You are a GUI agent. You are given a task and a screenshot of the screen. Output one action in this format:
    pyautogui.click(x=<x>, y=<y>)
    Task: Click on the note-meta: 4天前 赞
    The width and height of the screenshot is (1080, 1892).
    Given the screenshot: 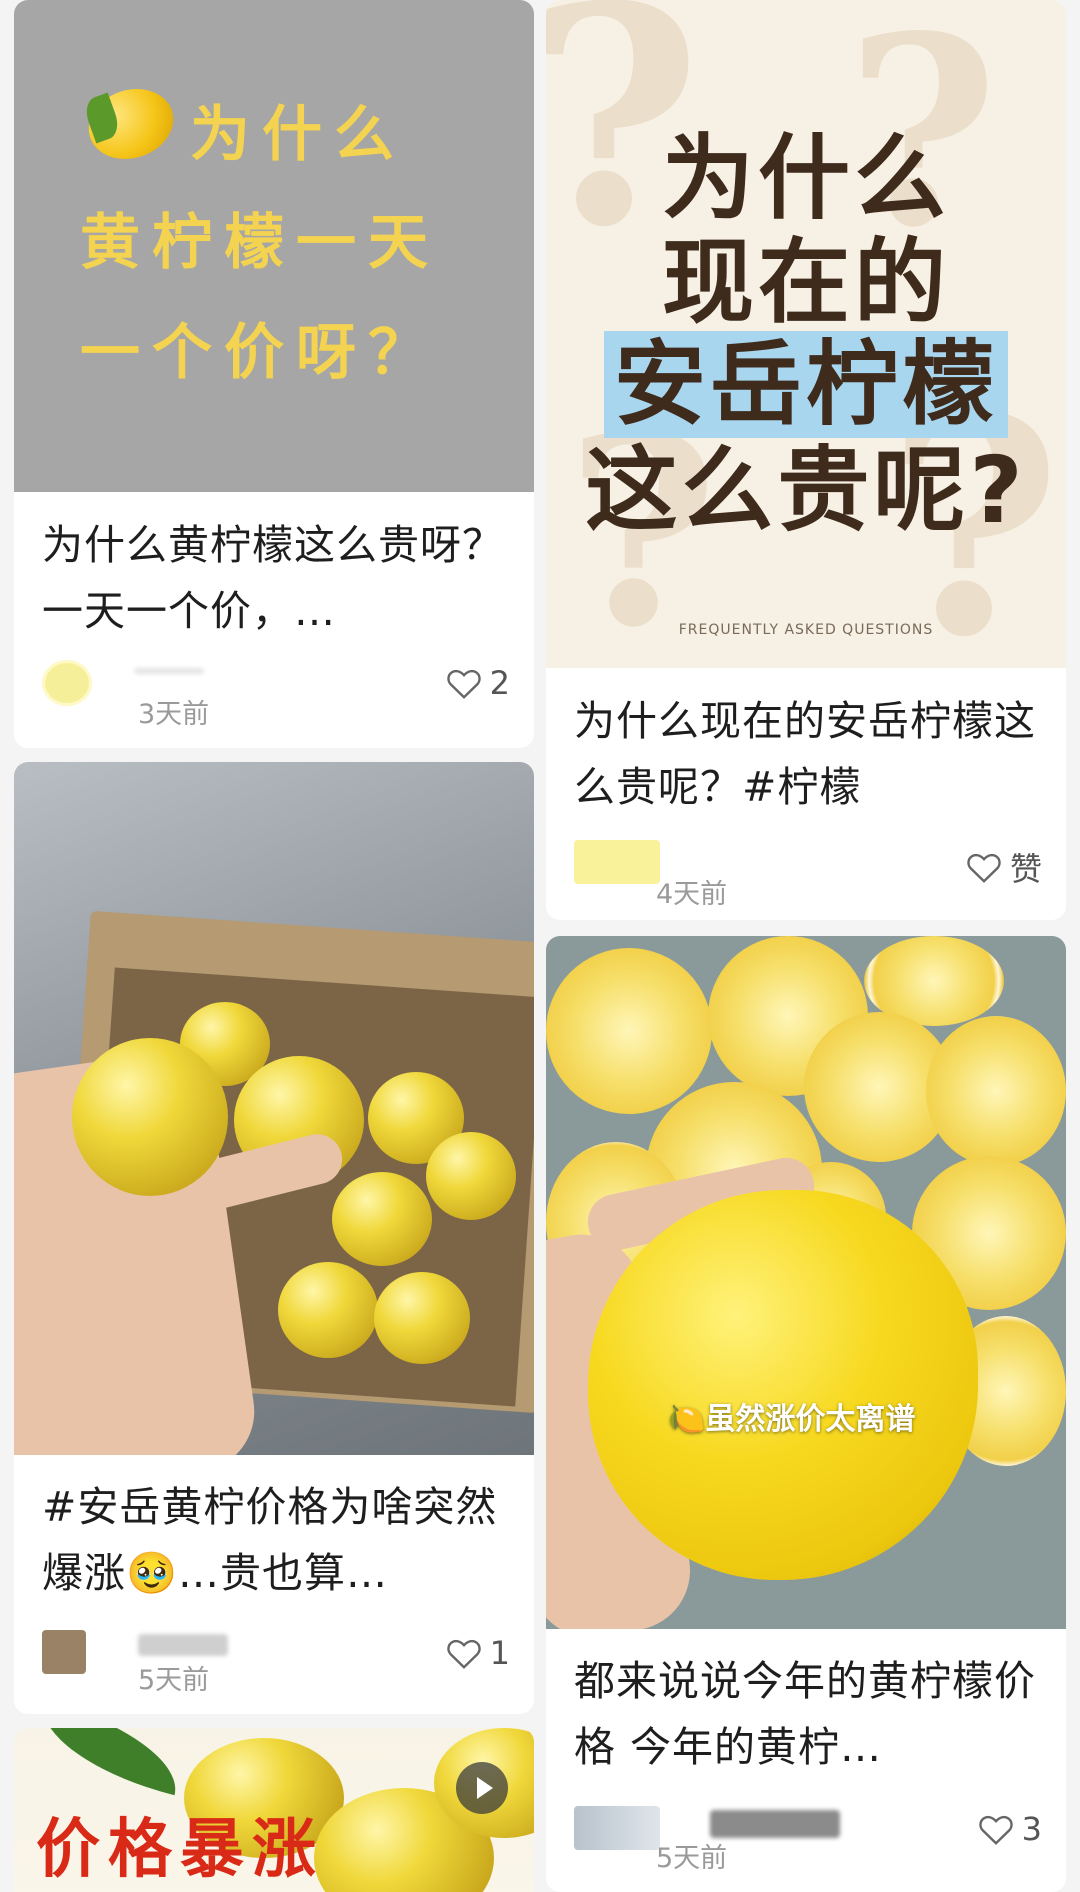 What is the action you would take?
    pyautogui.click(x=808, y=875)
    